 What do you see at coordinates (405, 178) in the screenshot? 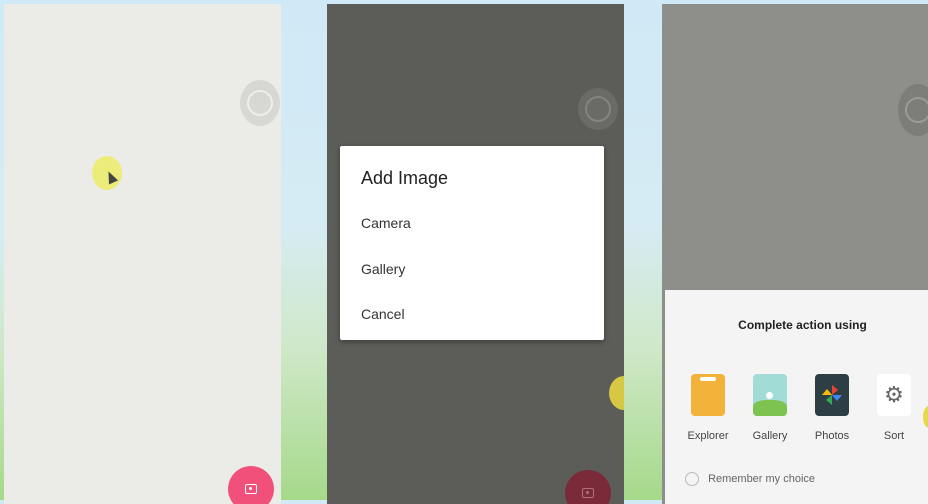
I see `dialog-title: Add Image` at bounding box center [405, 178].